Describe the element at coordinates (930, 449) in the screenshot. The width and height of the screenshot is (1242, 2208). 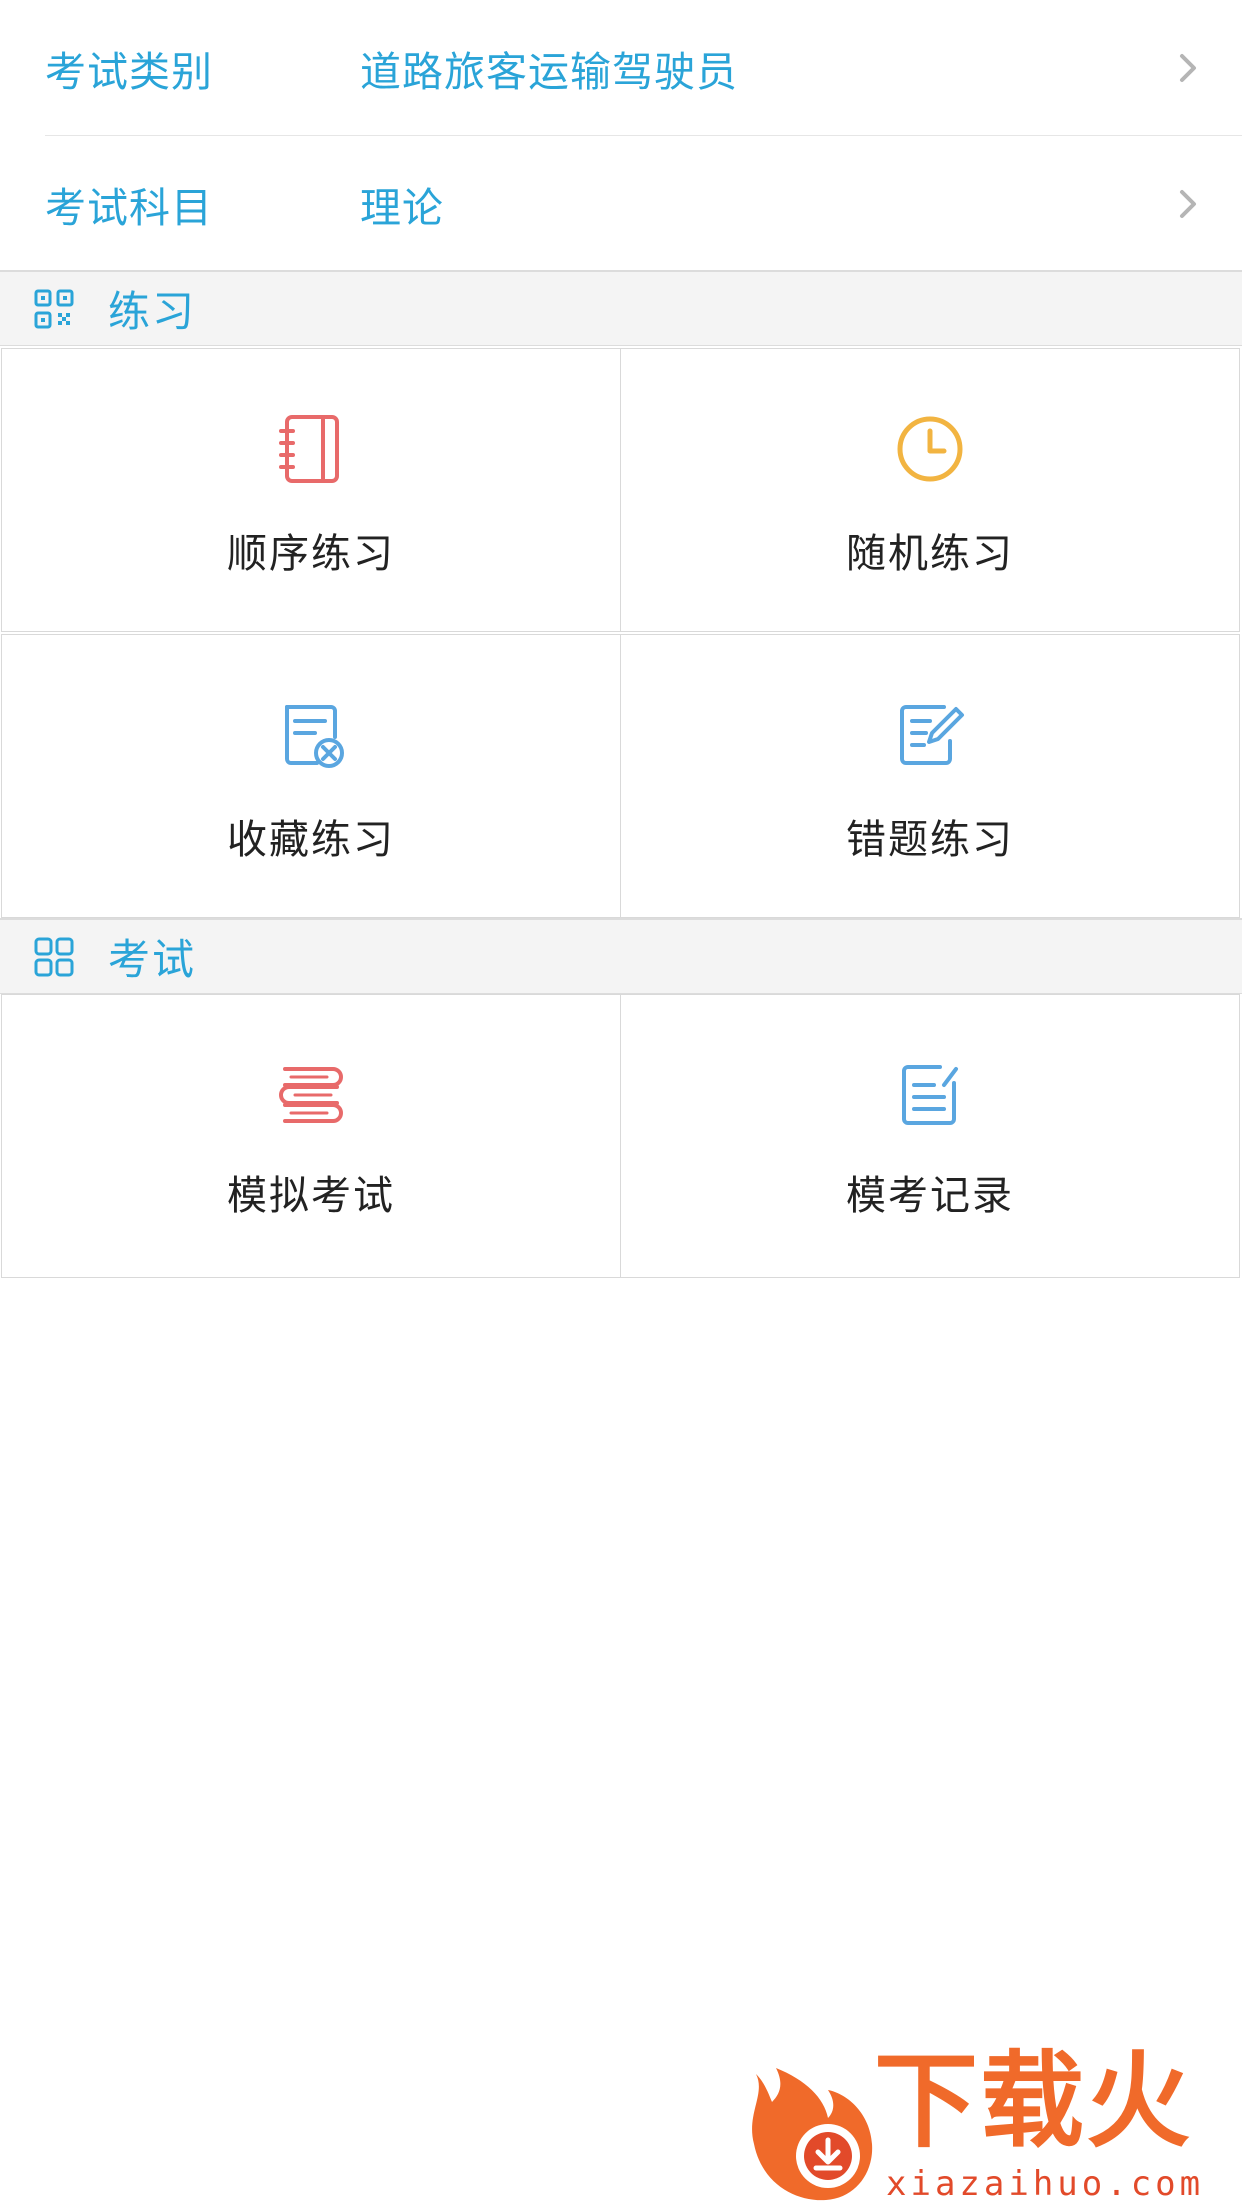
I see `clock-icon` at that location.